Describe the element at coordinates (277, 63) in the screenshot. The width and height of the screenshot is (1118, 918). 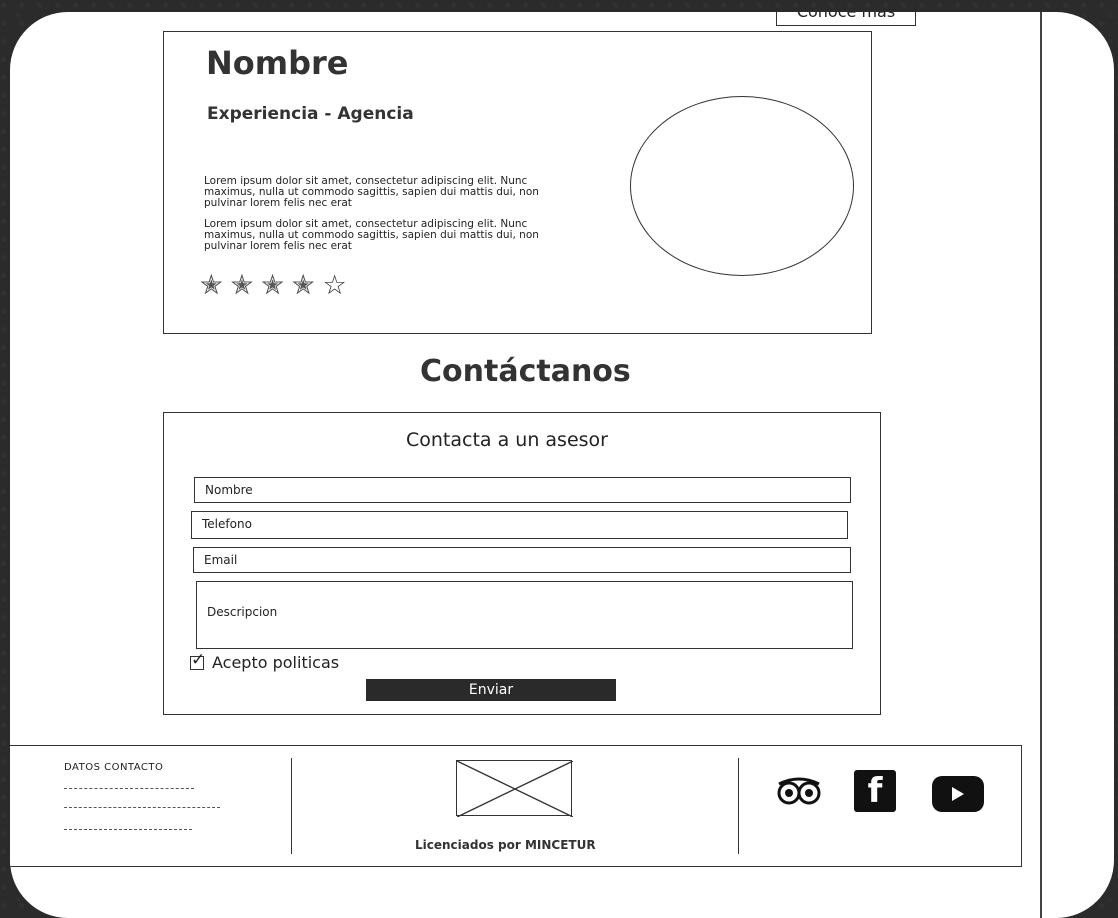
I see `profile-name: Nombre` at that location.